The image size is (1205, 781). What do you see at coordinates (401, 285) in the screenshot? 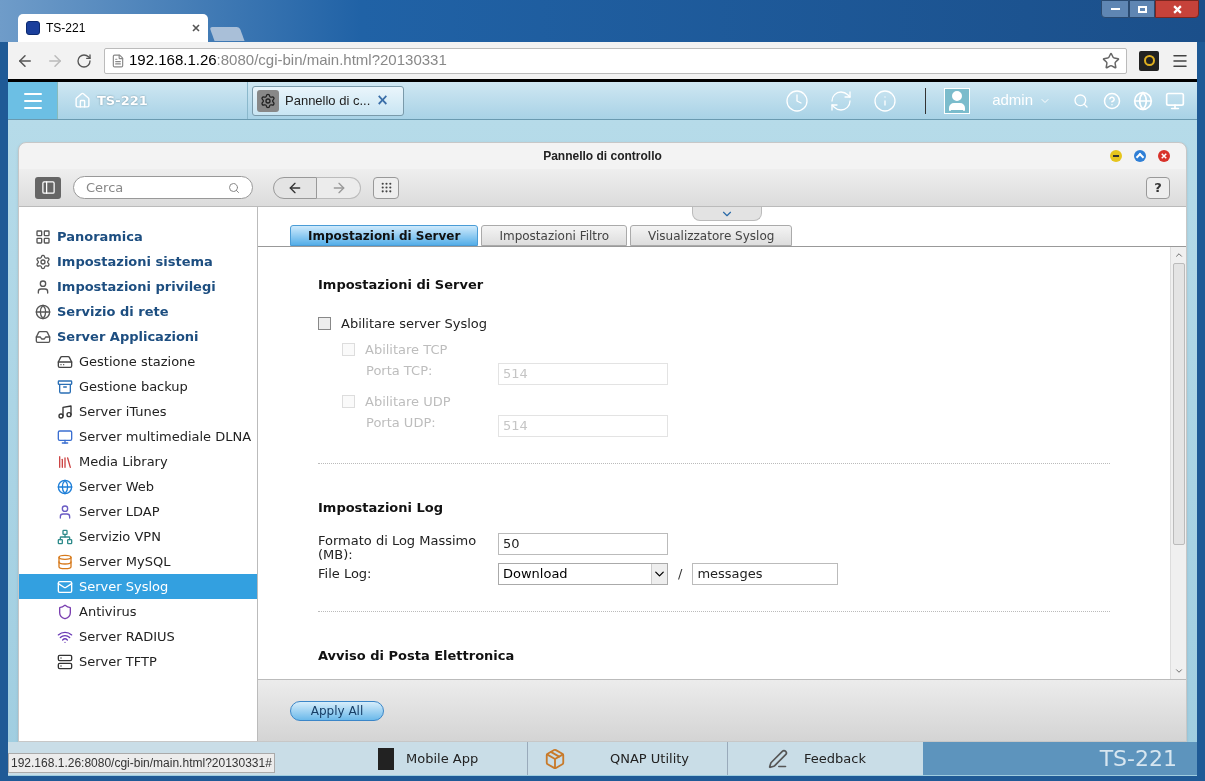
I see `section-title: Impostazioni di Server` at bounding box center [401, 285].